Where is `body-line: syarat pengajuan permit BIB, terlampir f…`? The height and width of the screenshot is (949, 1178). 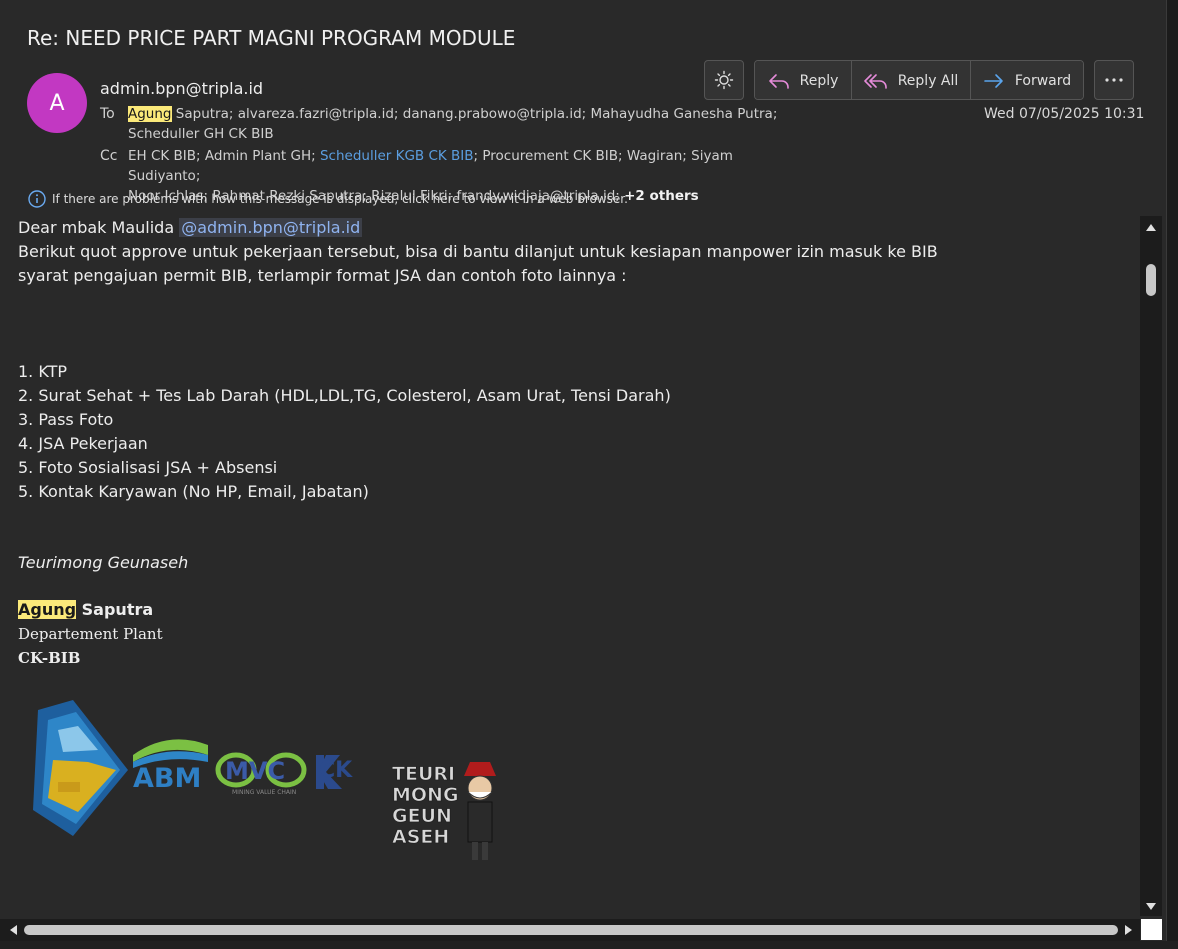 body-line: syarat pengajuan permit BIB, terlampir f… is located at coordinates (322, 275).